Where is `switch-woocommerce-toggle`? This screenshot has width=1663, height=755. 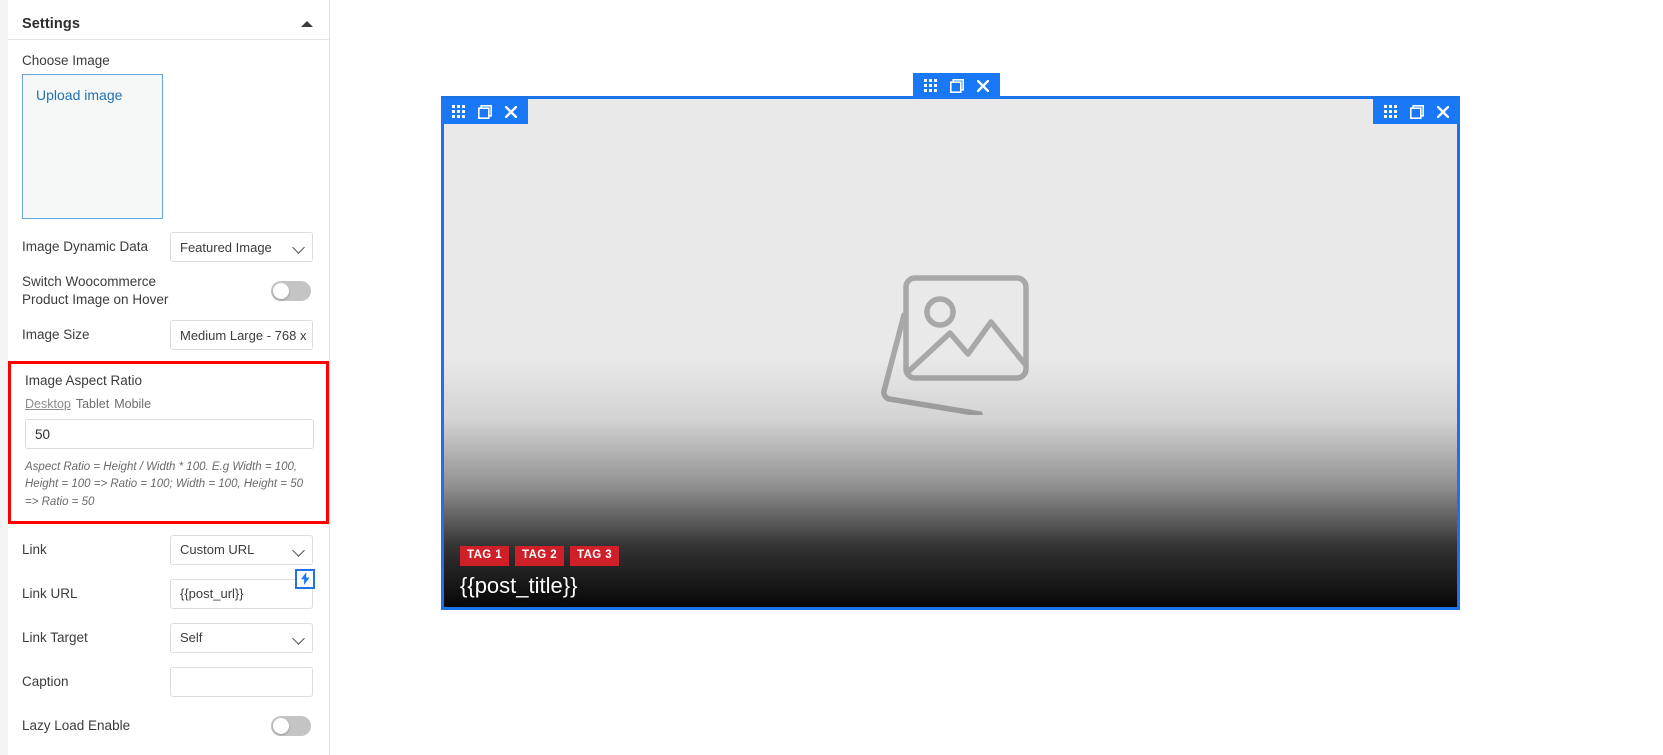 switch-woocommerce-toggle is located at coordinates (291, 291).